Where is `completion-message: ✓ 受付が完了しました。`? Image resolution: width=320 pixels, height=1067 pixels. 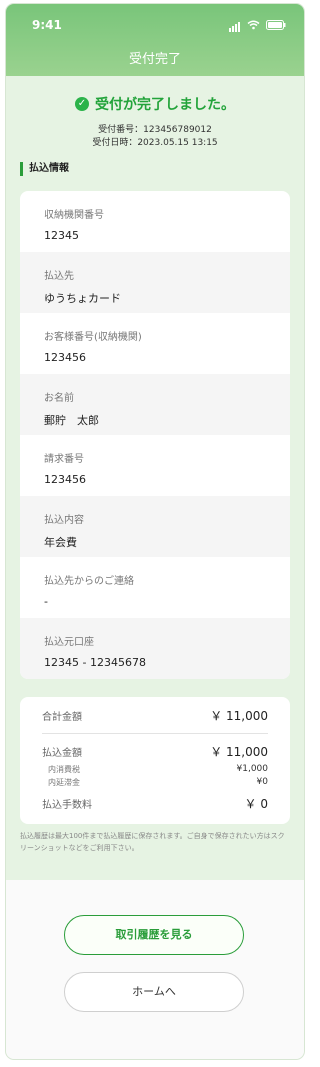
completion-message: ✓ 受付が完了しました。 is located at coordinates (155, 104).